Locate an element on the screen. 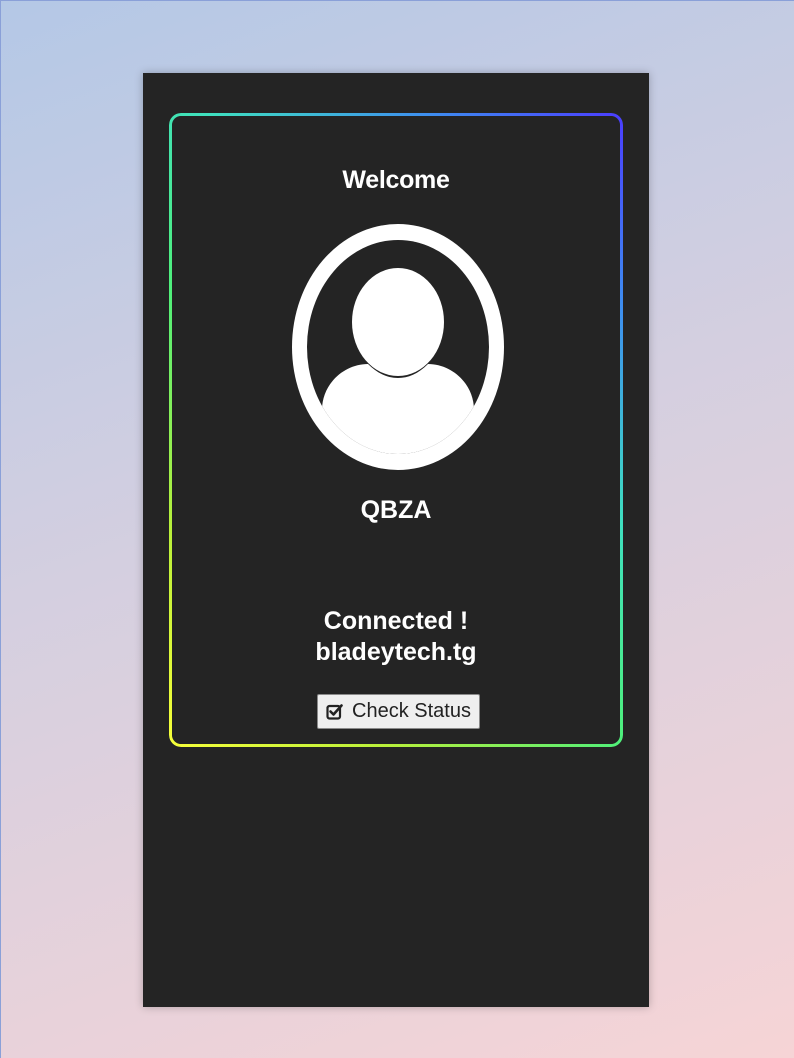 Image resolution: width=794 pixels, height=1058 pixels. network-name: bladeytech.tg is located at coordinates (396, 652).